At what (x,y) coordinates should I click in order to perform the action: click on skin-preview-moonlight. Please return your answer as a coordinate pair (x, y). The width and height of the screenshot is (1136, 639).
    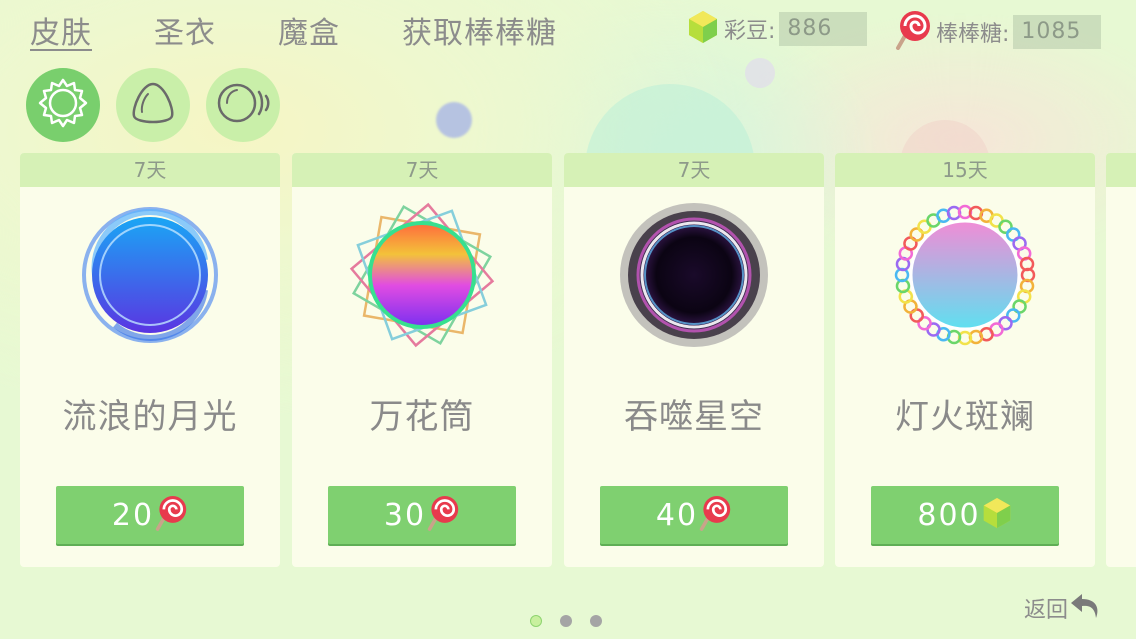
    Looking at the image, I should click on (150, 275).